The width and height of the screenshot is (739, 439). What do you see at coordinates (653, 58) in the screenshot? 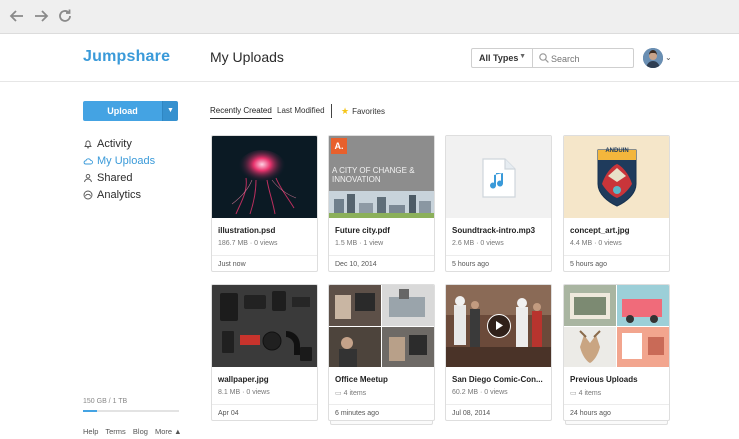
I see `avatar` at bounding box center [653, 58].